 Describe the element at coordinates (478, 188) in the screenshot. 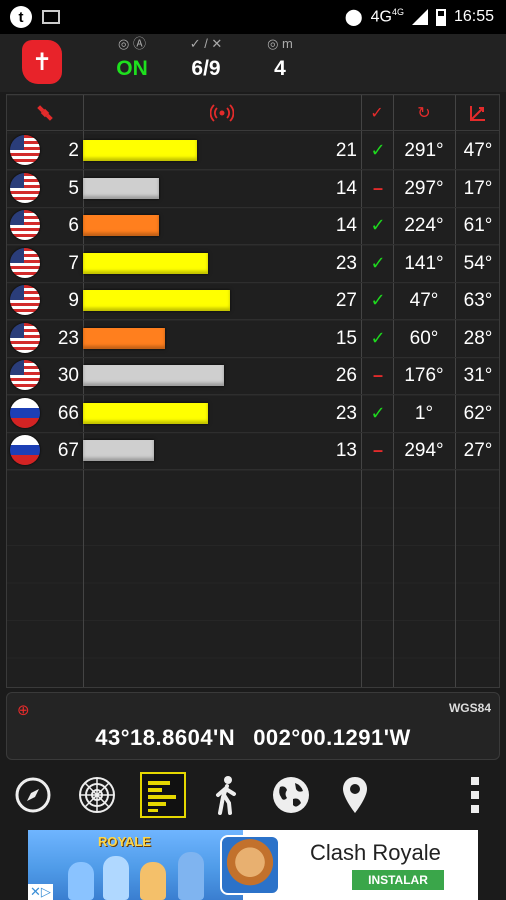

I see `elevation-value: 17°` at that location.